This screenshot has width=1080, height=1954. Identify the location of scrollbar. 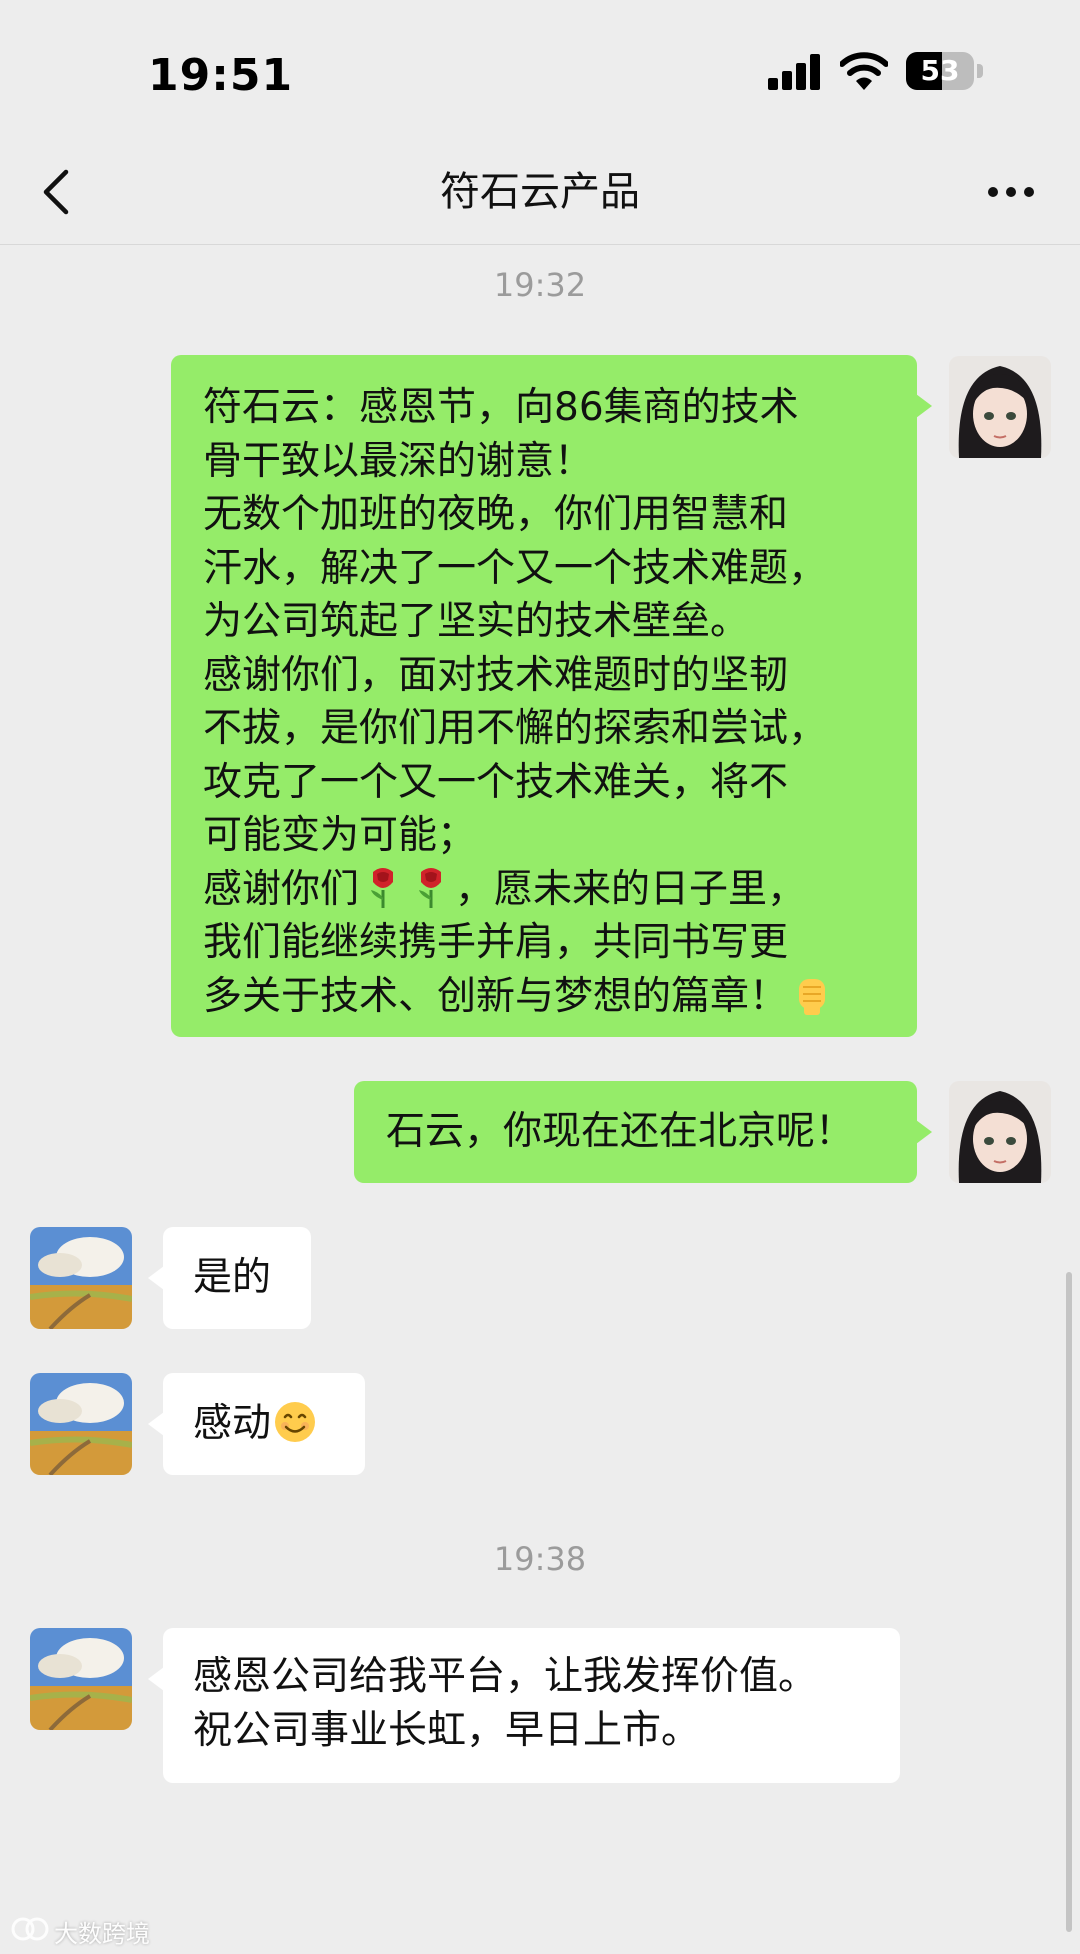
(1069, 1602).